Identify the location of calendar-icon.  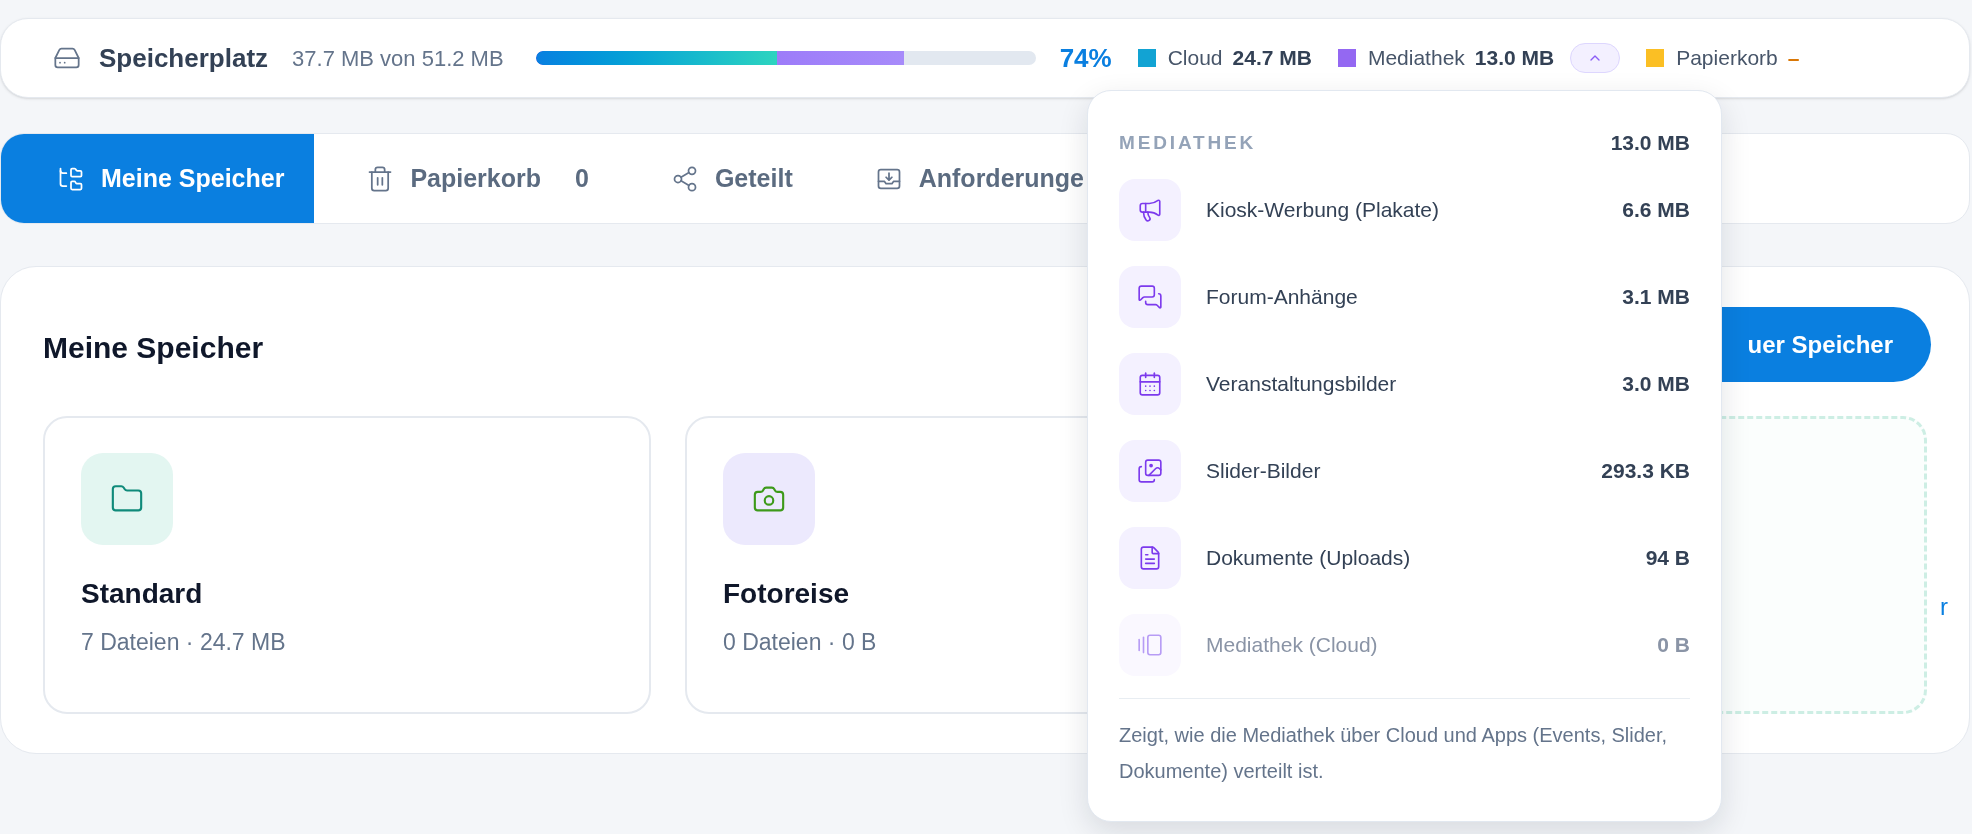
(1150, 383).